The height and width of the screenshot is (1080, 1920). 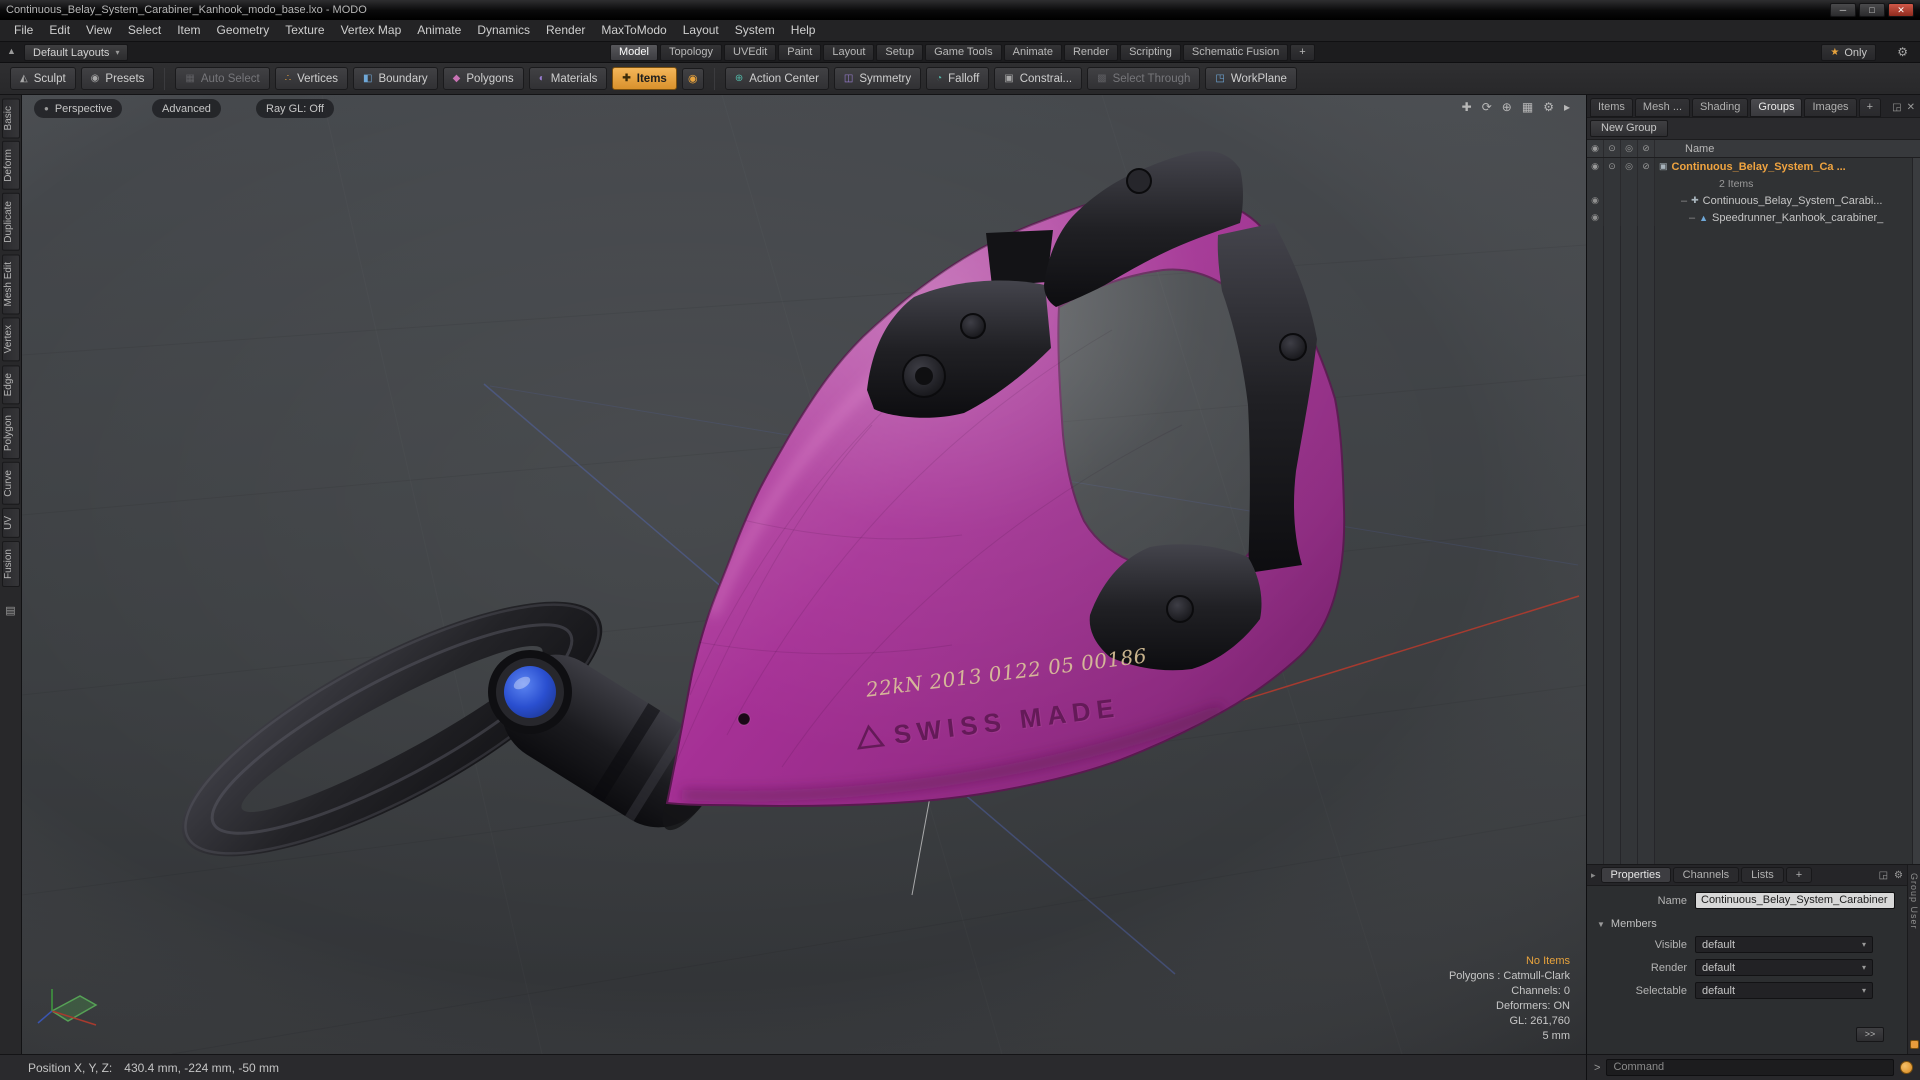 I want to click on command-history-icon, so click(x=1906, y=1067).